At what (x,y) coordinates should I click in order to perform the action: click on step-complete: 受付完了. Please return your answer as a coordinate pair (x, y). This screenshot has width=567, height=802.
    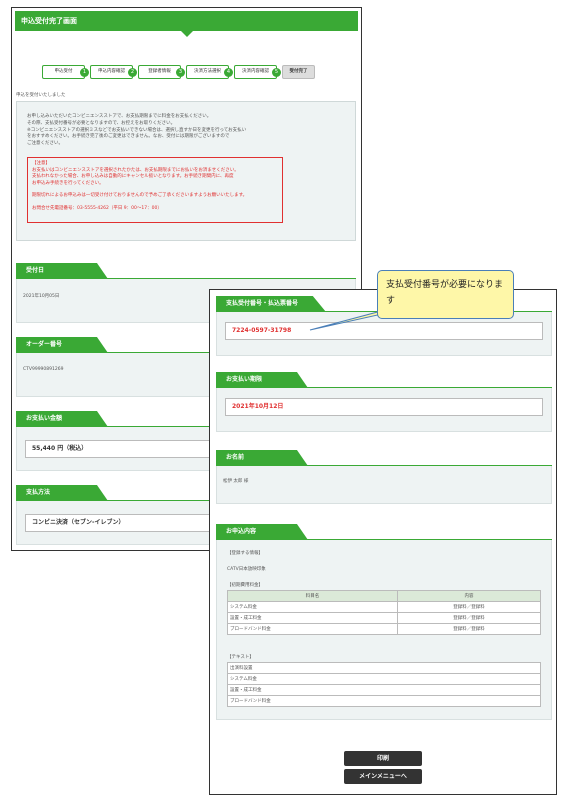
    Looking at the image, I should click on (298, 72).